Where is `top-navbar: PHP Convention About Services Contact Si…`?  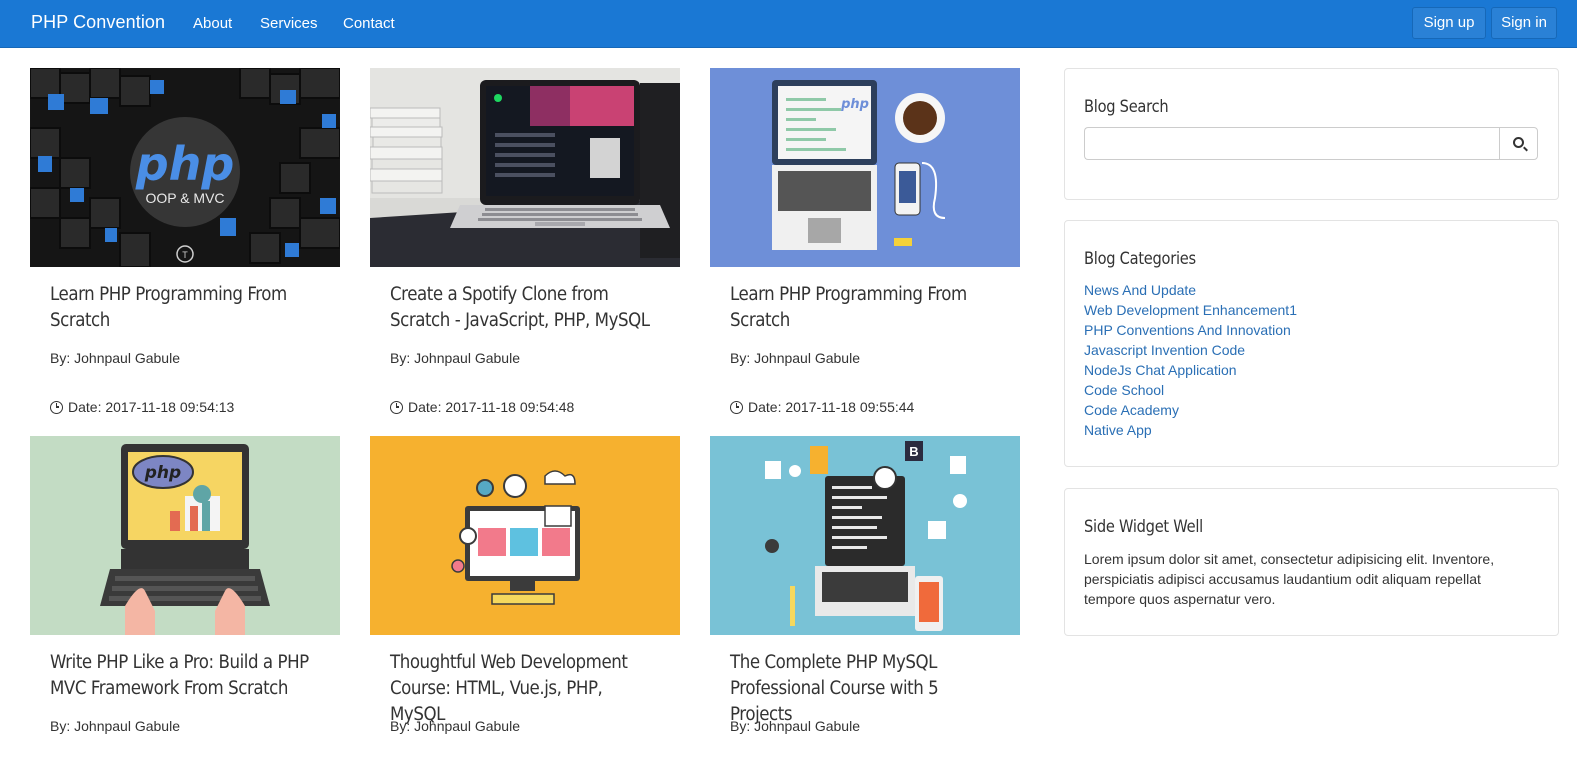
top-navbar: PHP Convention About Services Contact Si… is located at coordinates (788, 24).